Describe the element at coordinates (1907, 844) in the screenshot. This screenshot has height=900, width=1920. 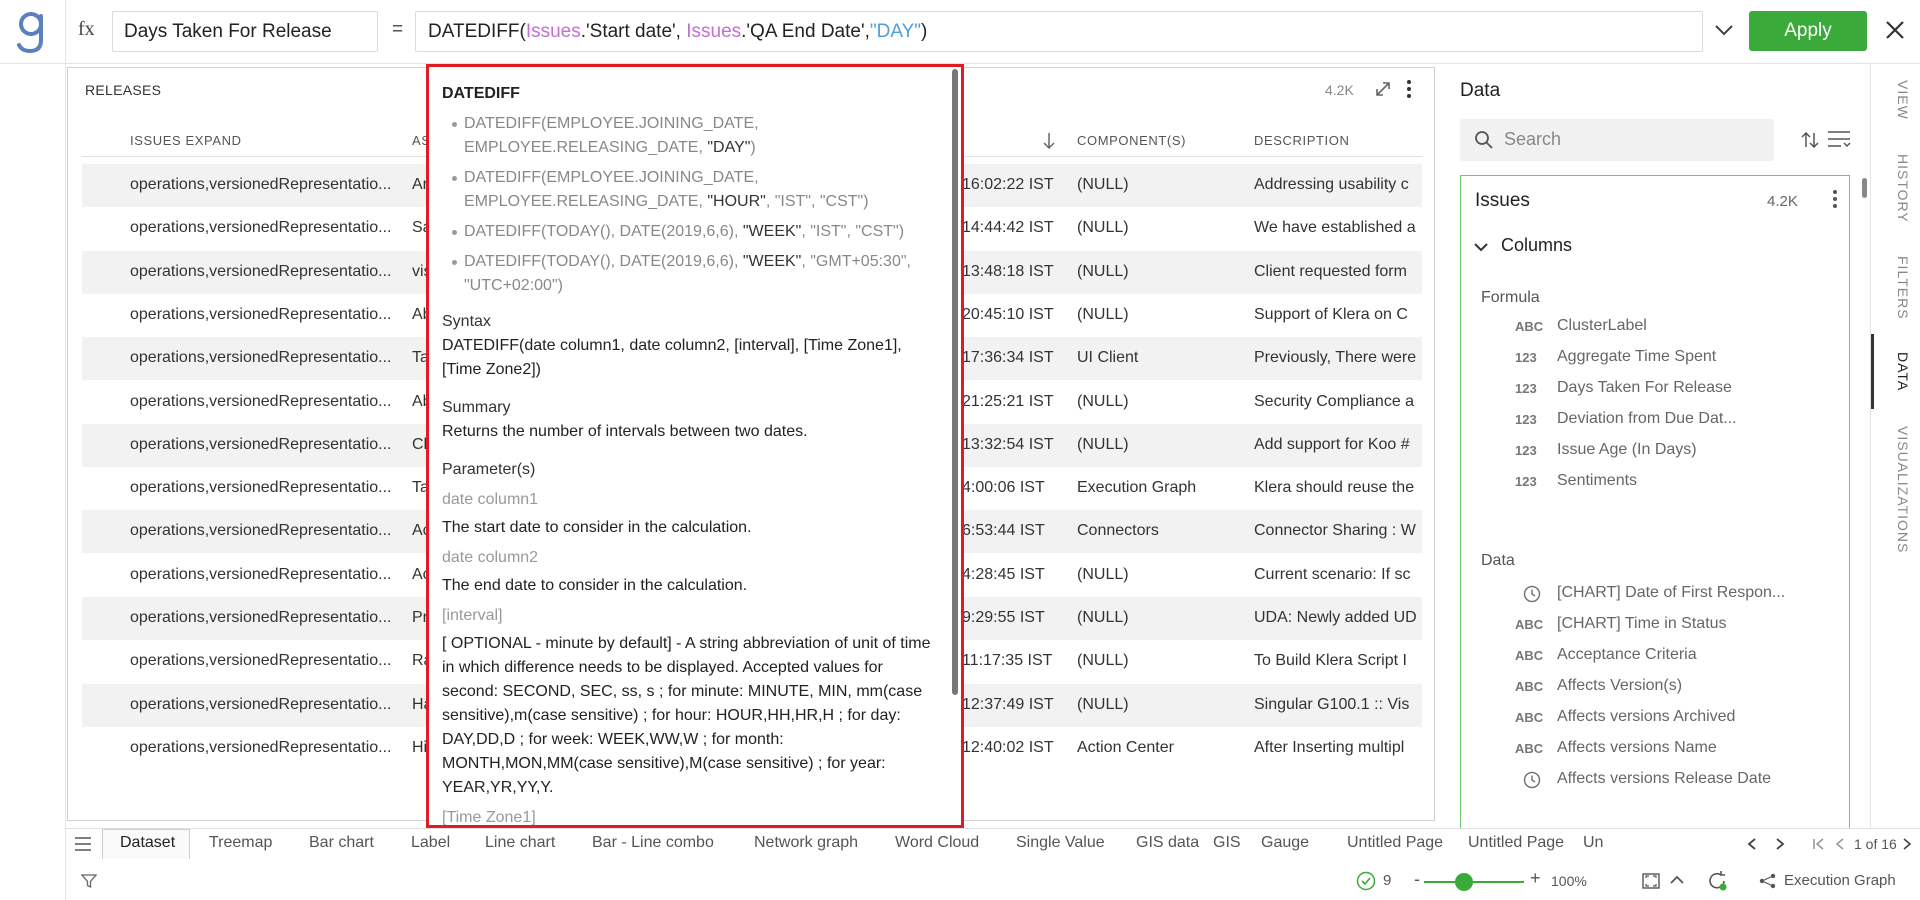
I see `next-page-icon` at that location.